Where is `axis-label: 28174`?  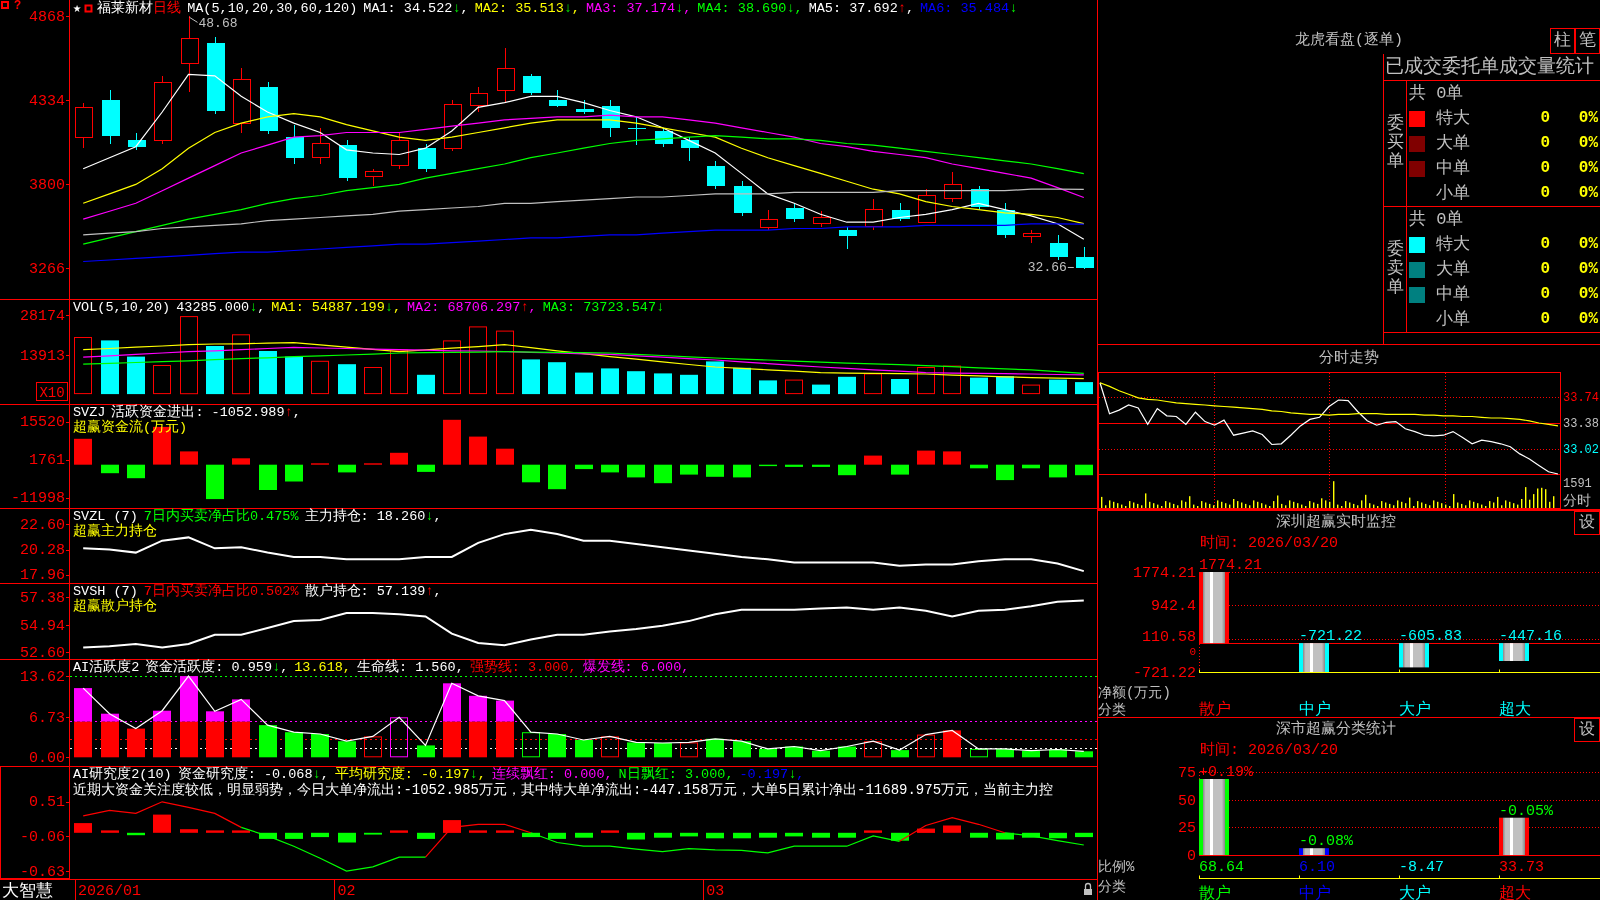
axis-label: 28174 is located at coordinates (42, 316).